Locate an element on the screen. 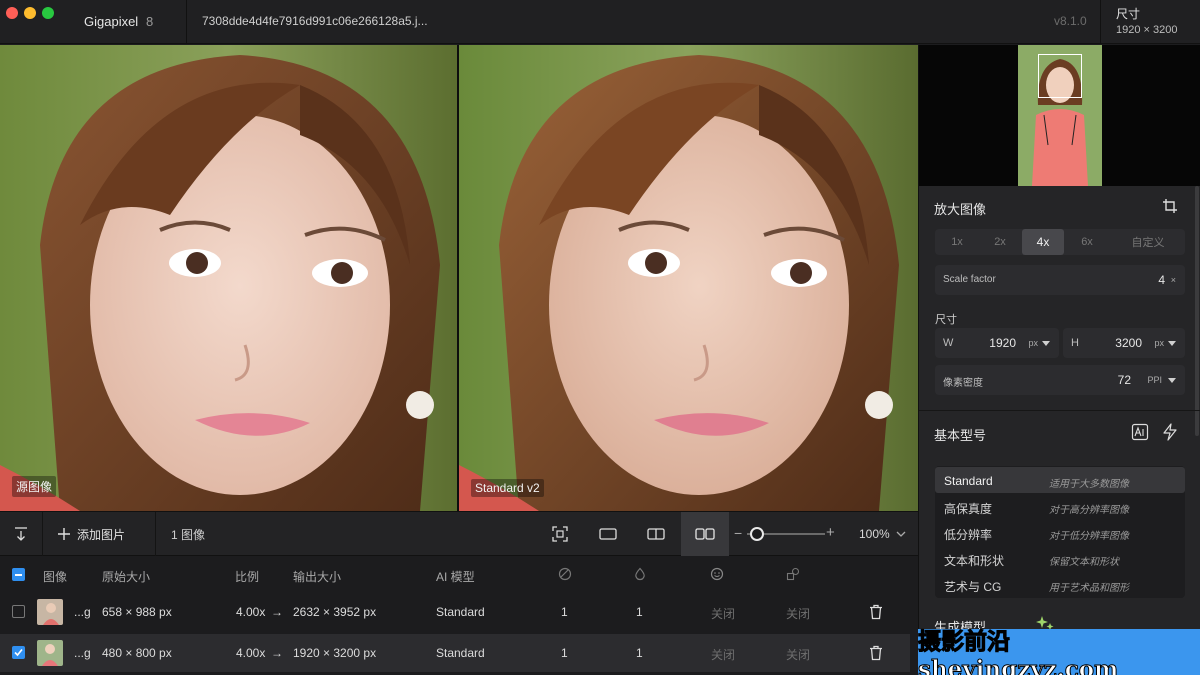 The height and width of the screenshot is (675, 1200). split-view-button is located at coordinates (656, 534).